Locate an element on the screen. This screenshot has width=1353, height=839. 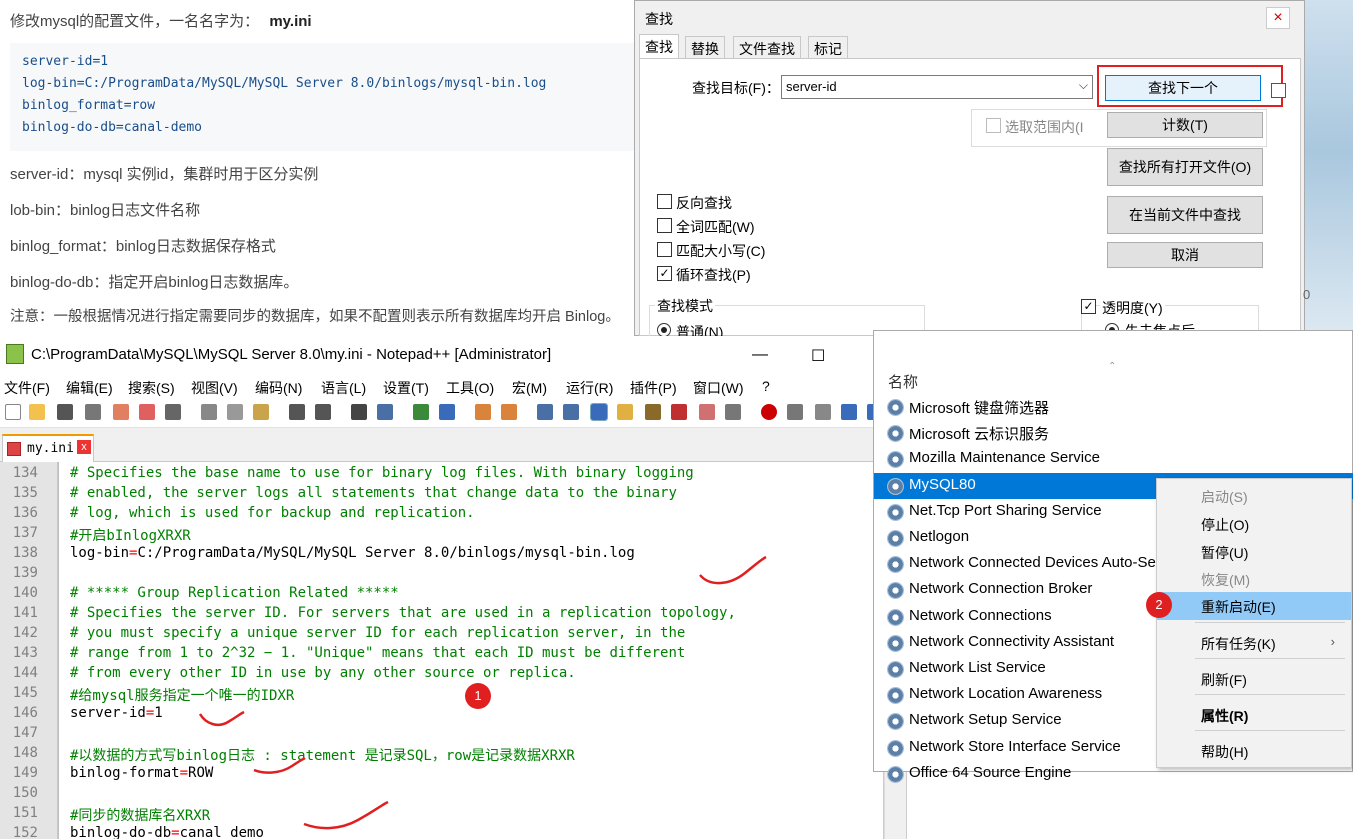
find-next-button: 查找下一个 is located at coordinates (1183, 88).